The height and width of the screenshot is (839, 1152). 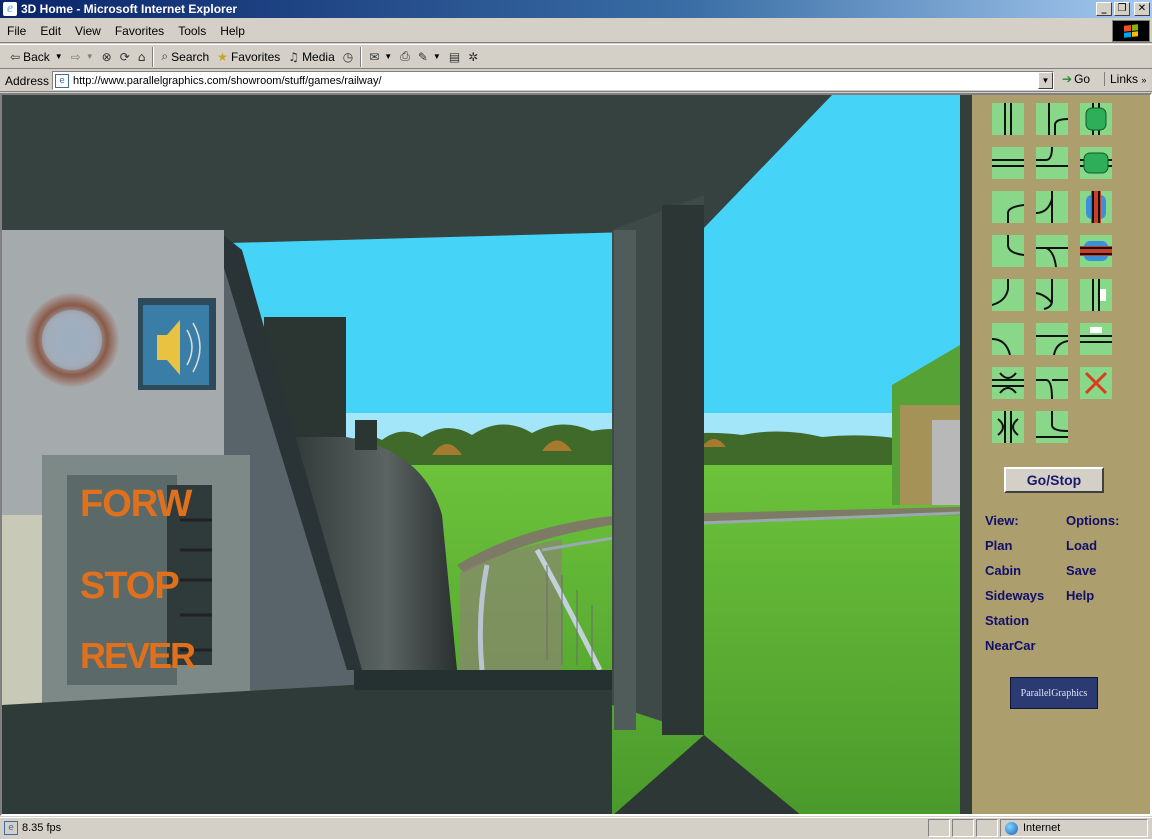 I want to click on minimize-button: _, so click(x=1104, y=9).